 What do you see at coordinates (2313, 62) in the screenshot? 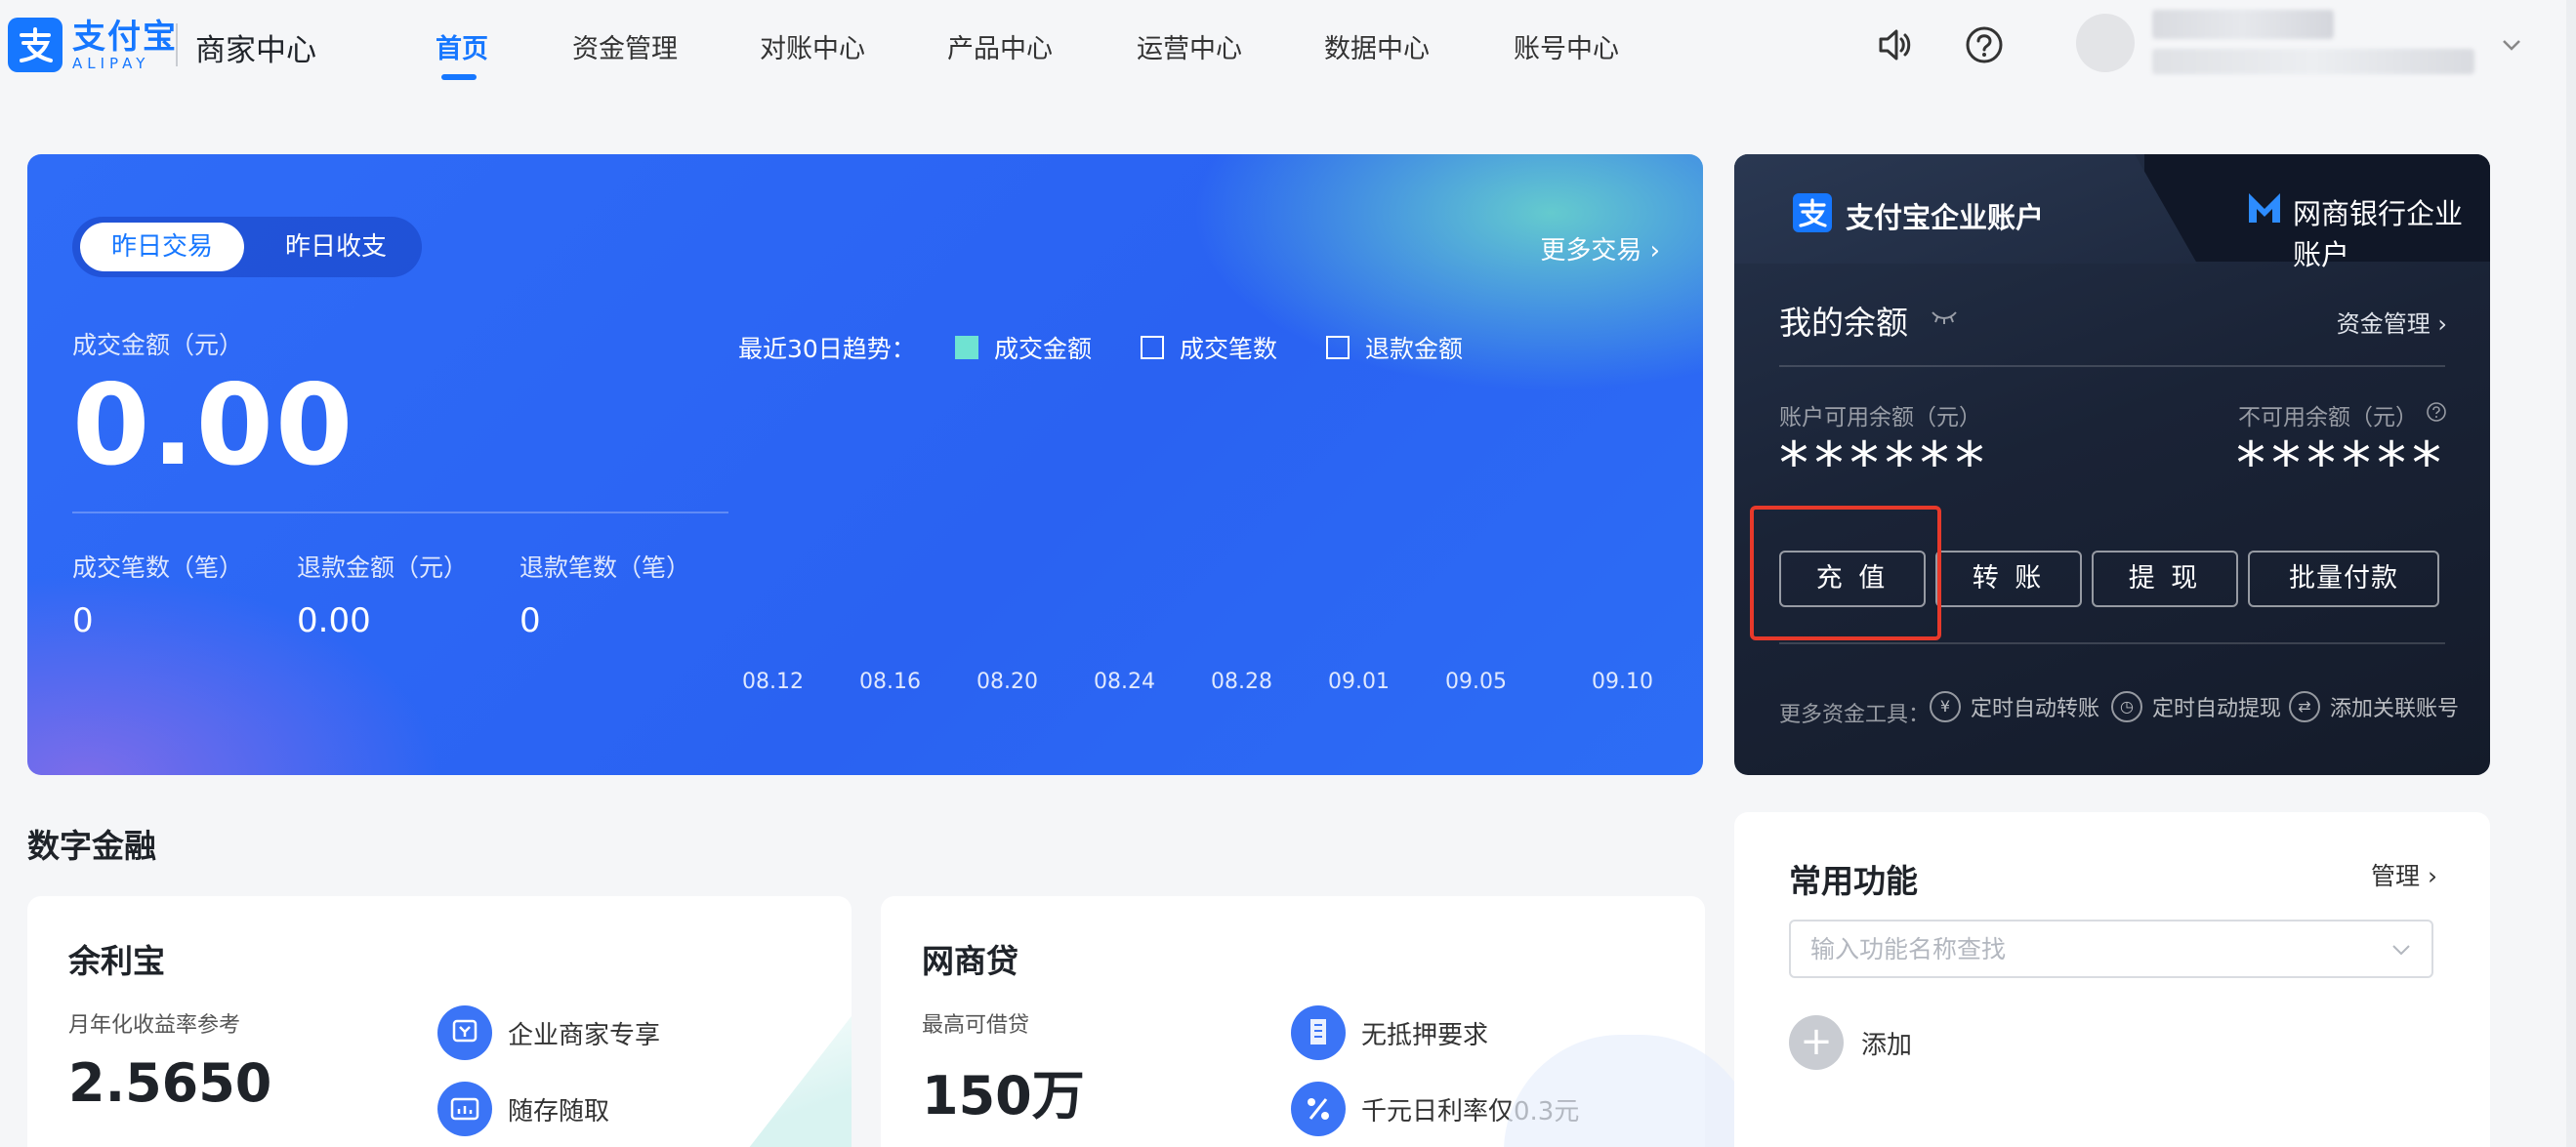
I see `user-account-blurred` at bounding box center [2313, 62].